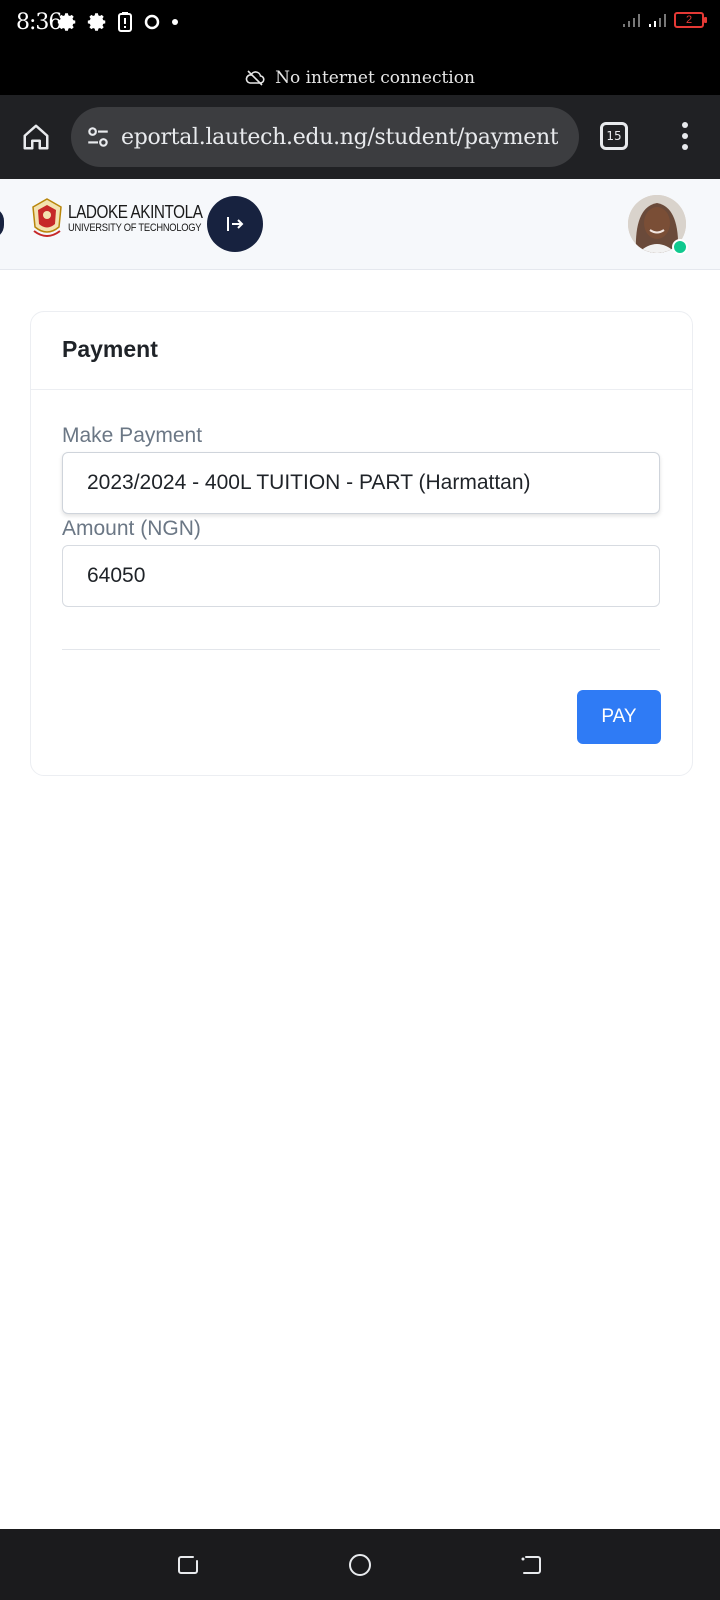 This screenshot has height=1600, width=720. What do you see at coordinates (131, 528) in the screenshot?
I see `amount-label: Amount (NGN)` at bounding box center [131, 528].